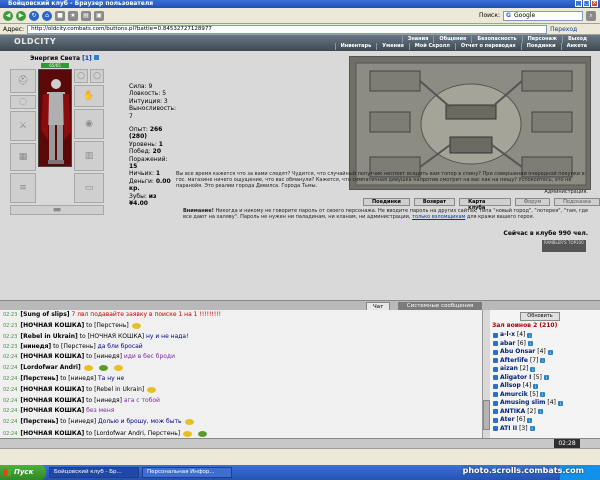  Describe the element at coordinates (73, 15) in the screenshot. I see `favorites-icon: ★` at that location.